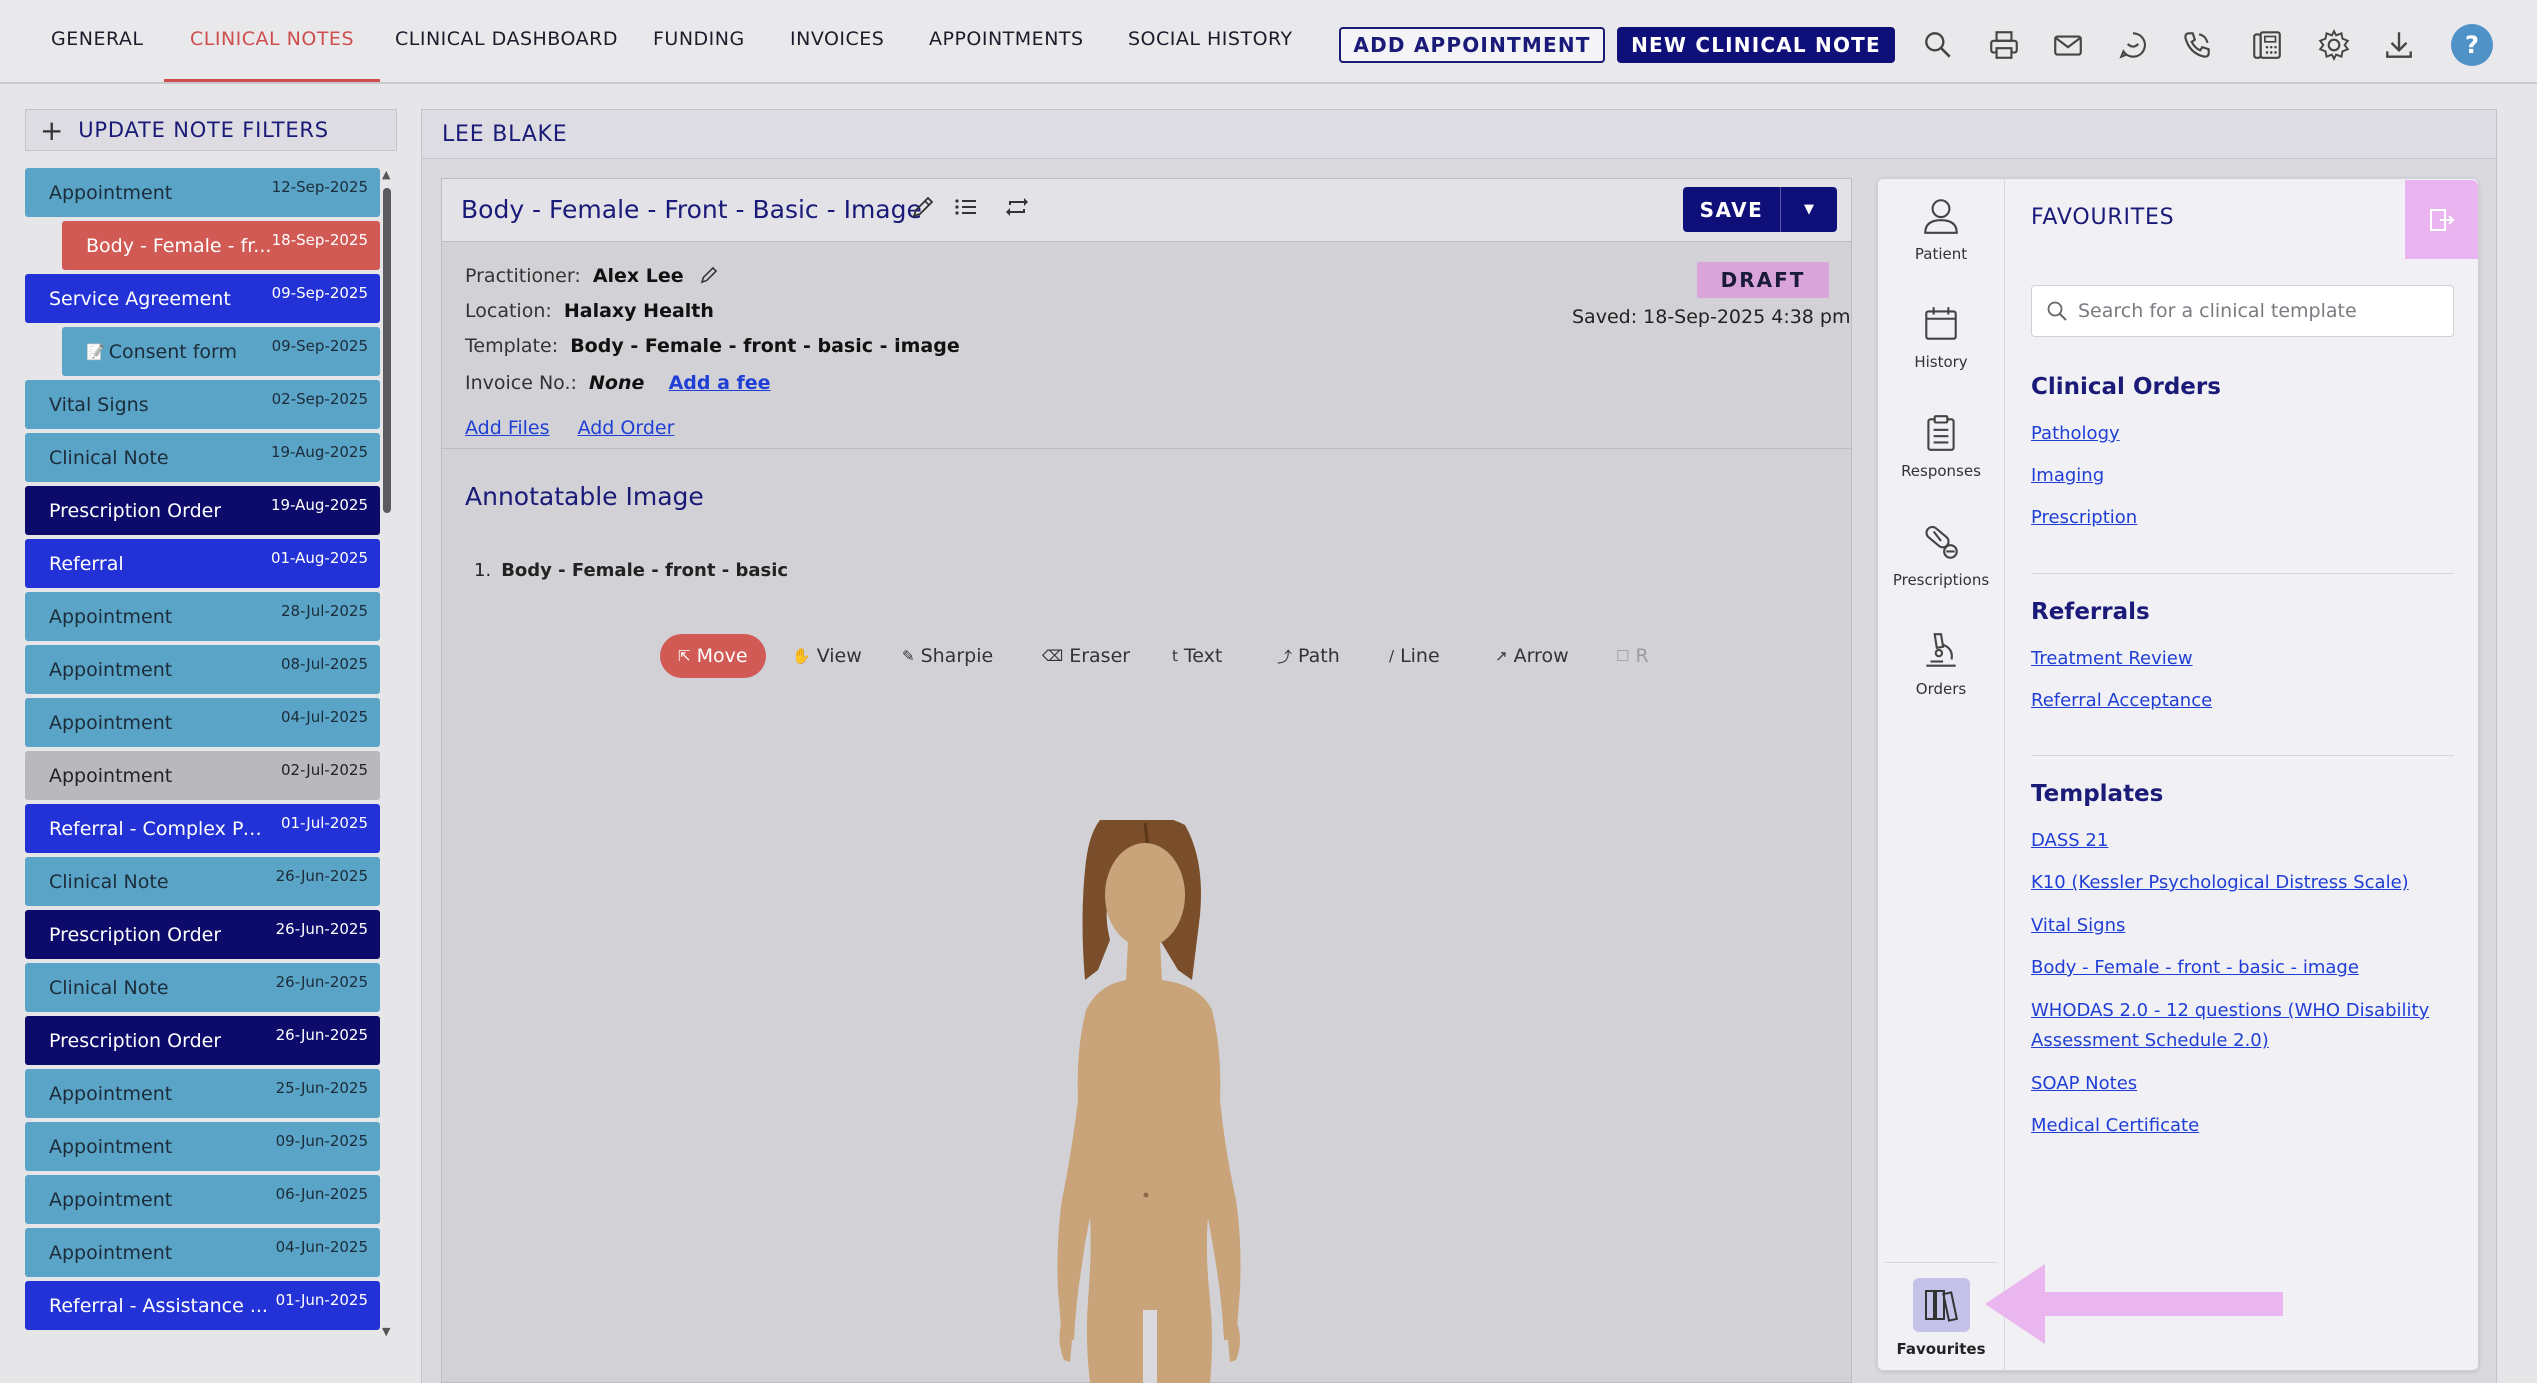 The image size is (2537, 1383). I want to click on note-list-item: Appointment 28-Jul-2025, so click(202, 616).